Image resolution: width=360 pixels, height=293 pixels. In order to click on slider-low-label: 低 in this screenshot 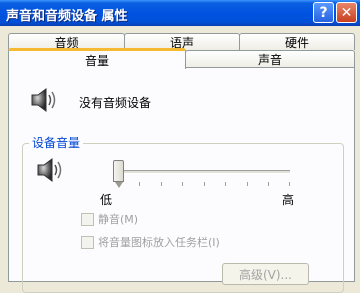, I will do `click(106, 200)`.